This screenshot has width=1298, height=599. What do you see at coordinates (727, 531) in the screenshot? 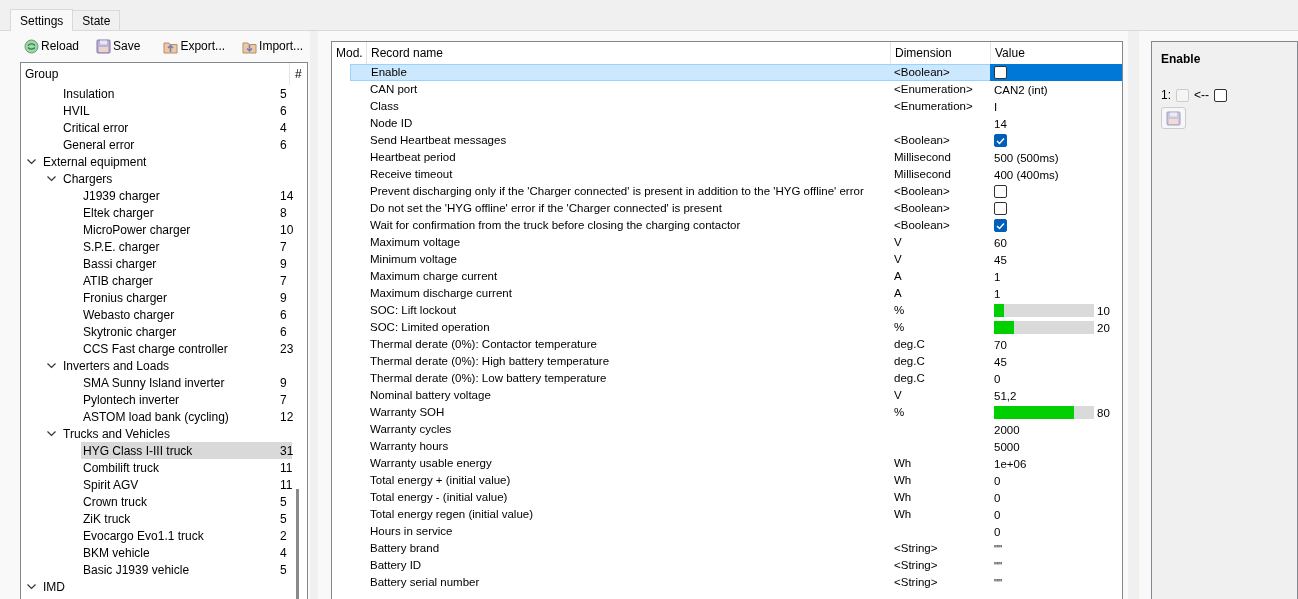
I see `table-row: Hours in service 0` at bounding box center [727, 531].